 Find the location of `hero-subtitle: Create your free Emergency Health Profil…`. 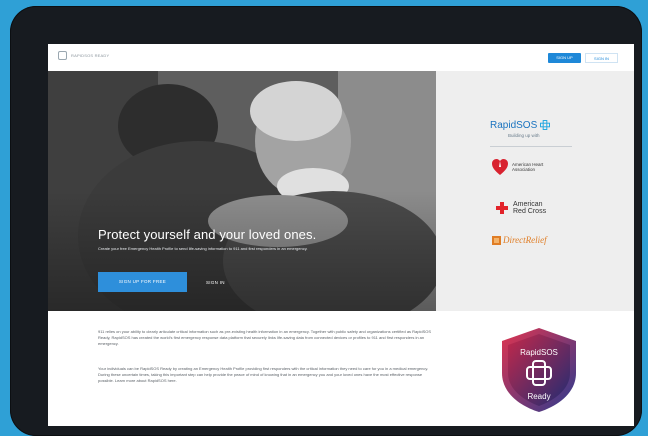

hero-subtitle: Create your free Emergency Health Profil… is located at coordinates (203, 248).